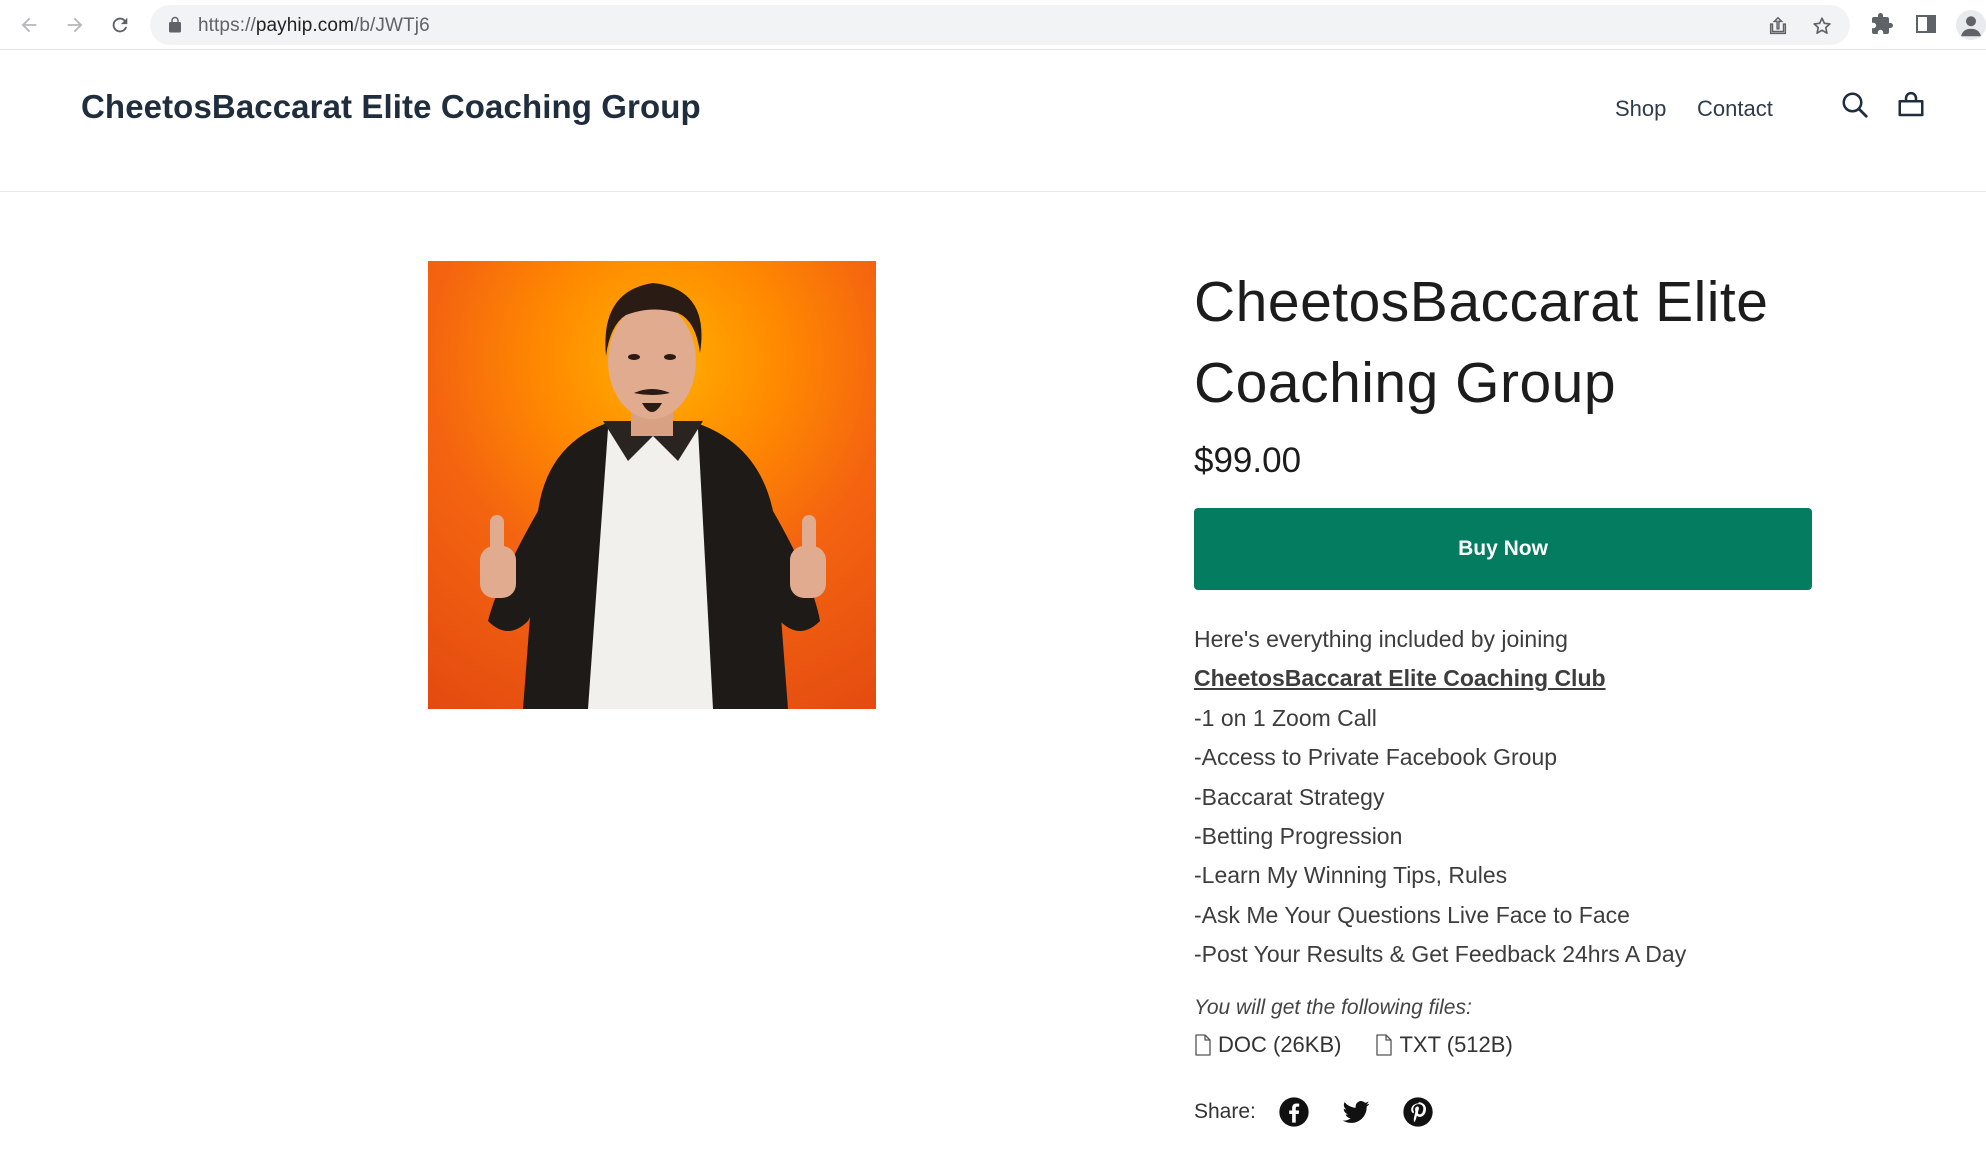  I want to click on description-item: -1 on 1 Zoom Call, so click(1285, 717).